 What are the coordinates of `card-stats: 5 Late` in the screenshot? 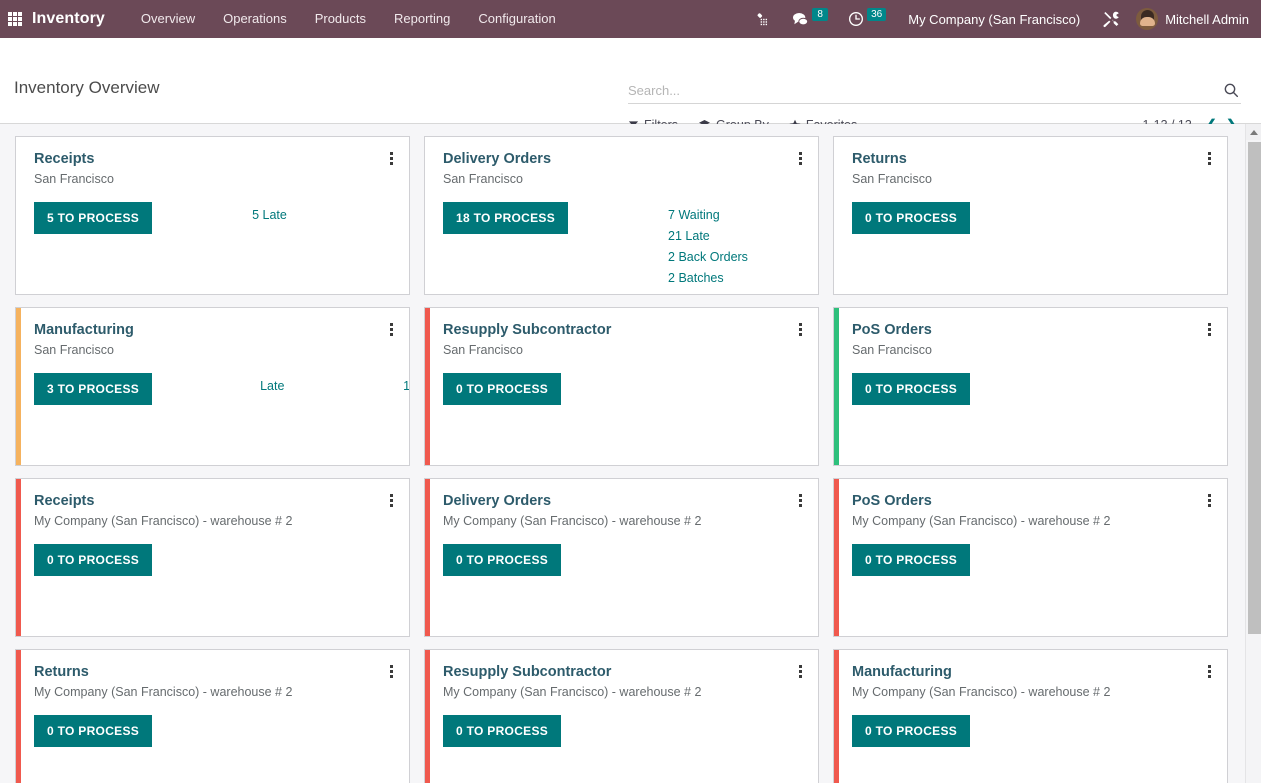 It's located at (327, 213).